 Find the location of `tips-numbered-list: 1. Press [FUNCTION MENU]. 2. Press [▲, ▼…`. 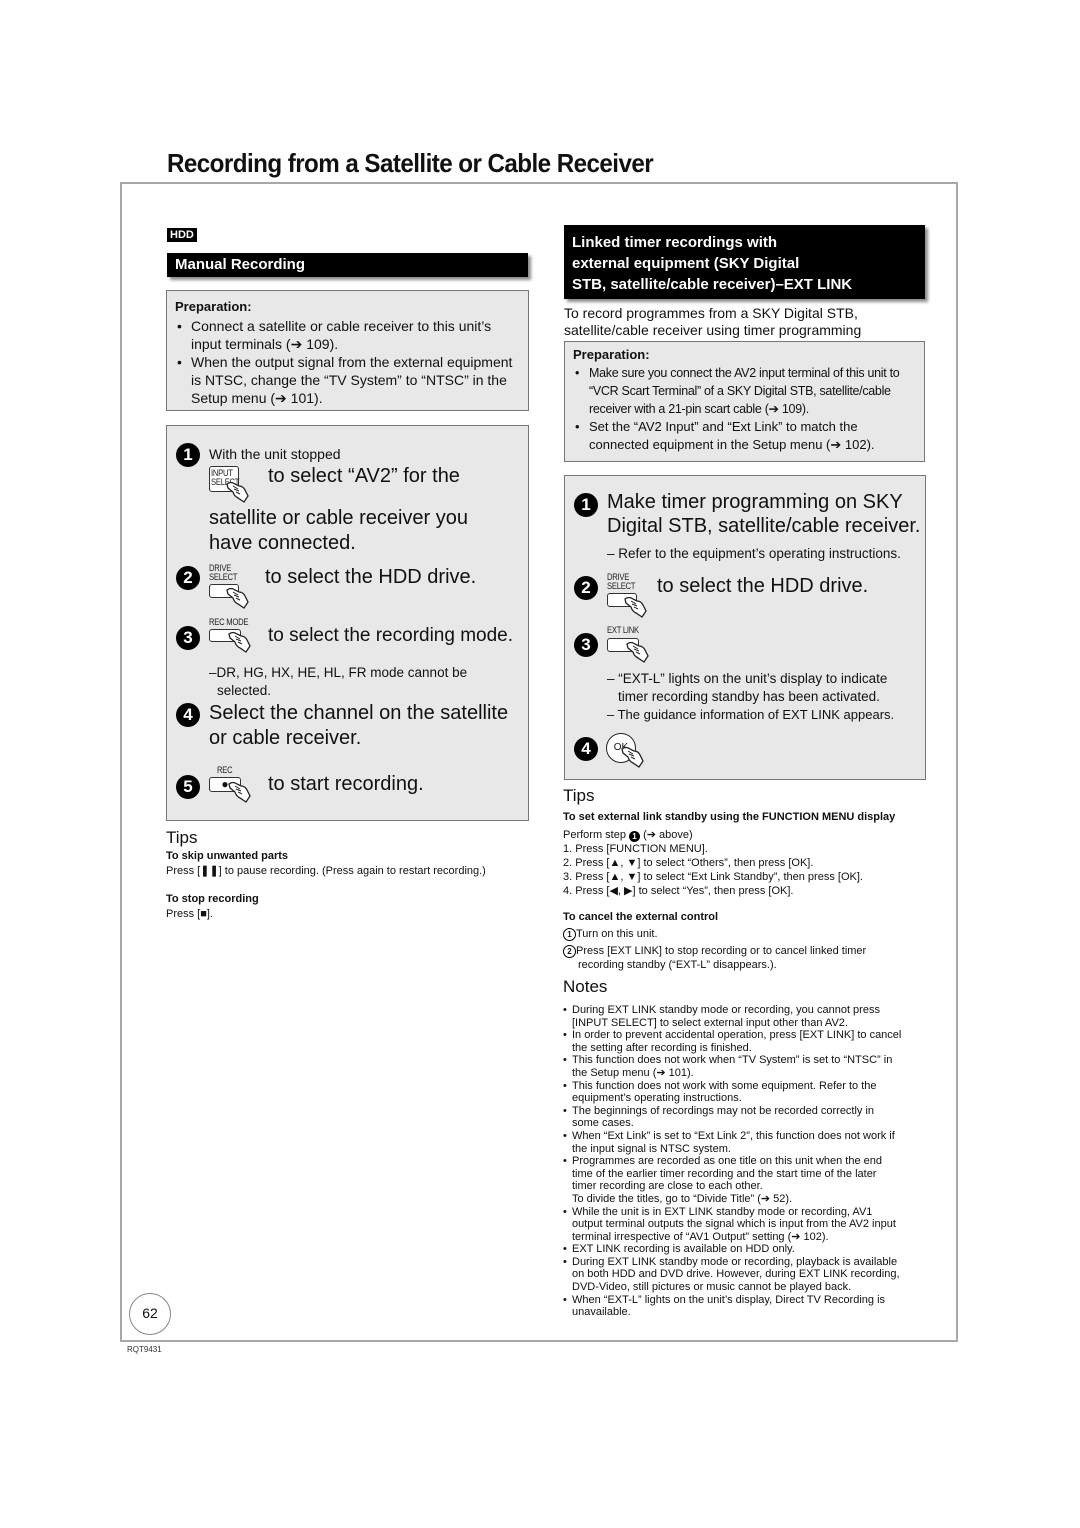

tips-numbered-list: 1. Press [FUNCTION MENU]. 2. Press [▲, ▼… is located at coordinates (713, 870).